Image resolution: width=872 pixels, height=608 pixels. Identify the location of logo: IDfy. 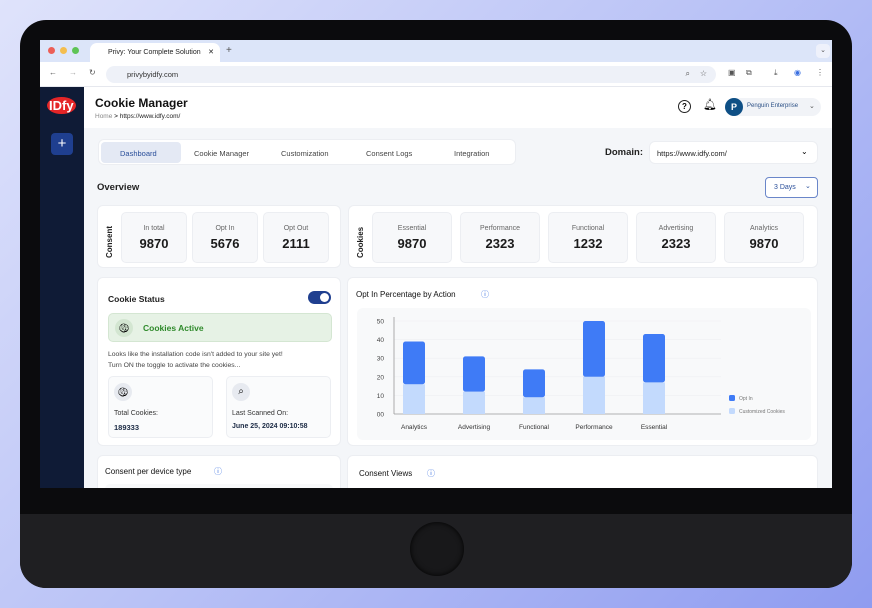
(61, 105).